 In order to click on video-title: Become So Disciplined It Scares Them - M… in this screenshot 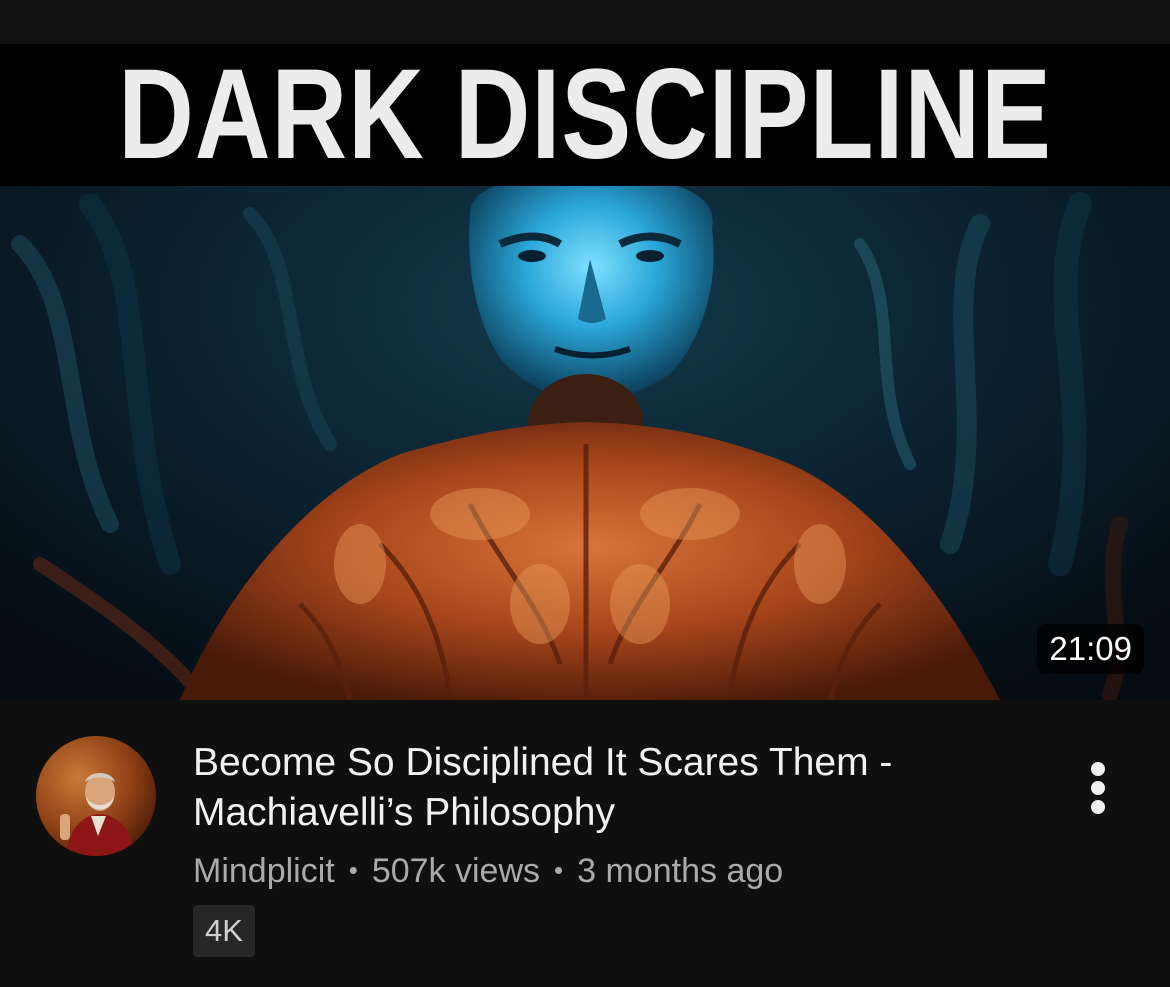, I will do `click(593, 788)`.